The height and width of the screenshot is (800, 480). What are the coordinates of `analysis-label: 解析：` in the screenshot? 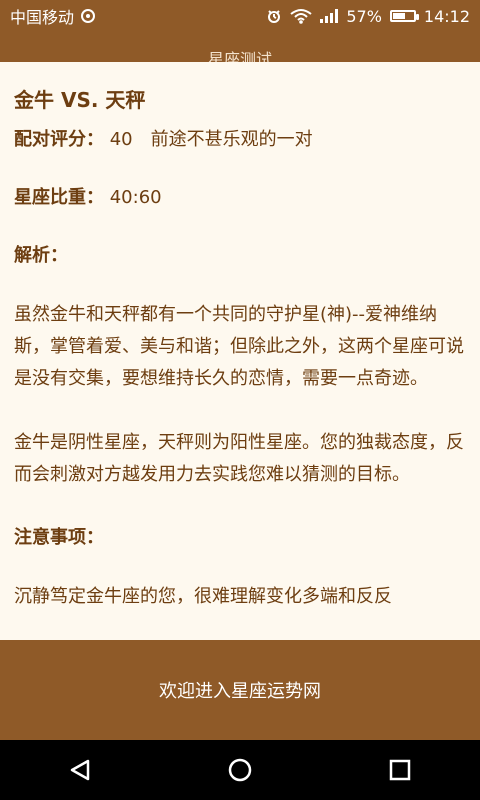 It's located at (41, 255).